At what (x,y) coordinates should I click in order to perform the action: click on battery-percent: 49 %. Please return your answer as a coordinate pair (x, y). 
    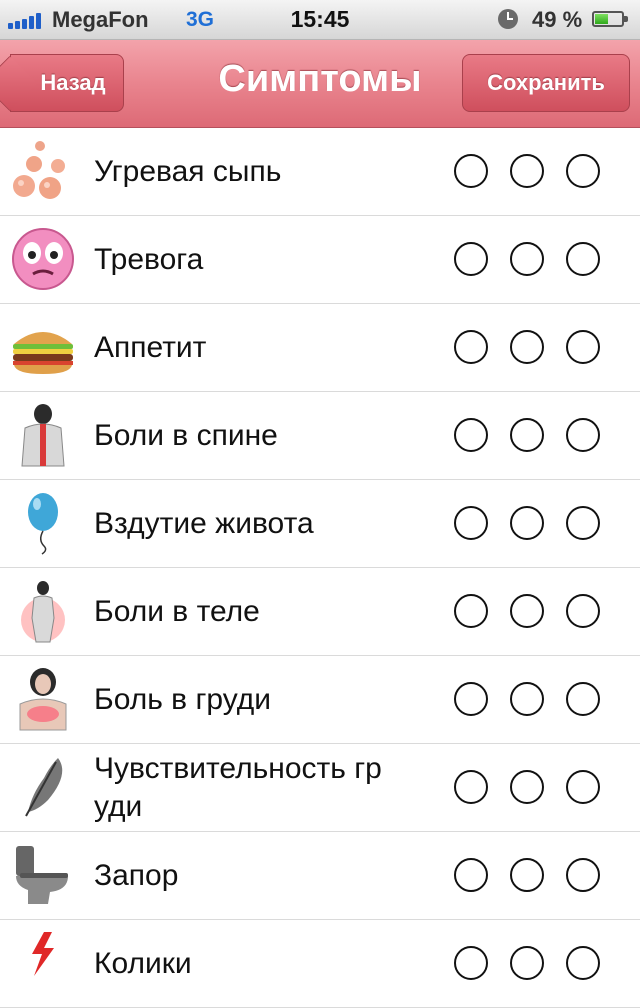
    Looking at the image, I should click on (557, 19).